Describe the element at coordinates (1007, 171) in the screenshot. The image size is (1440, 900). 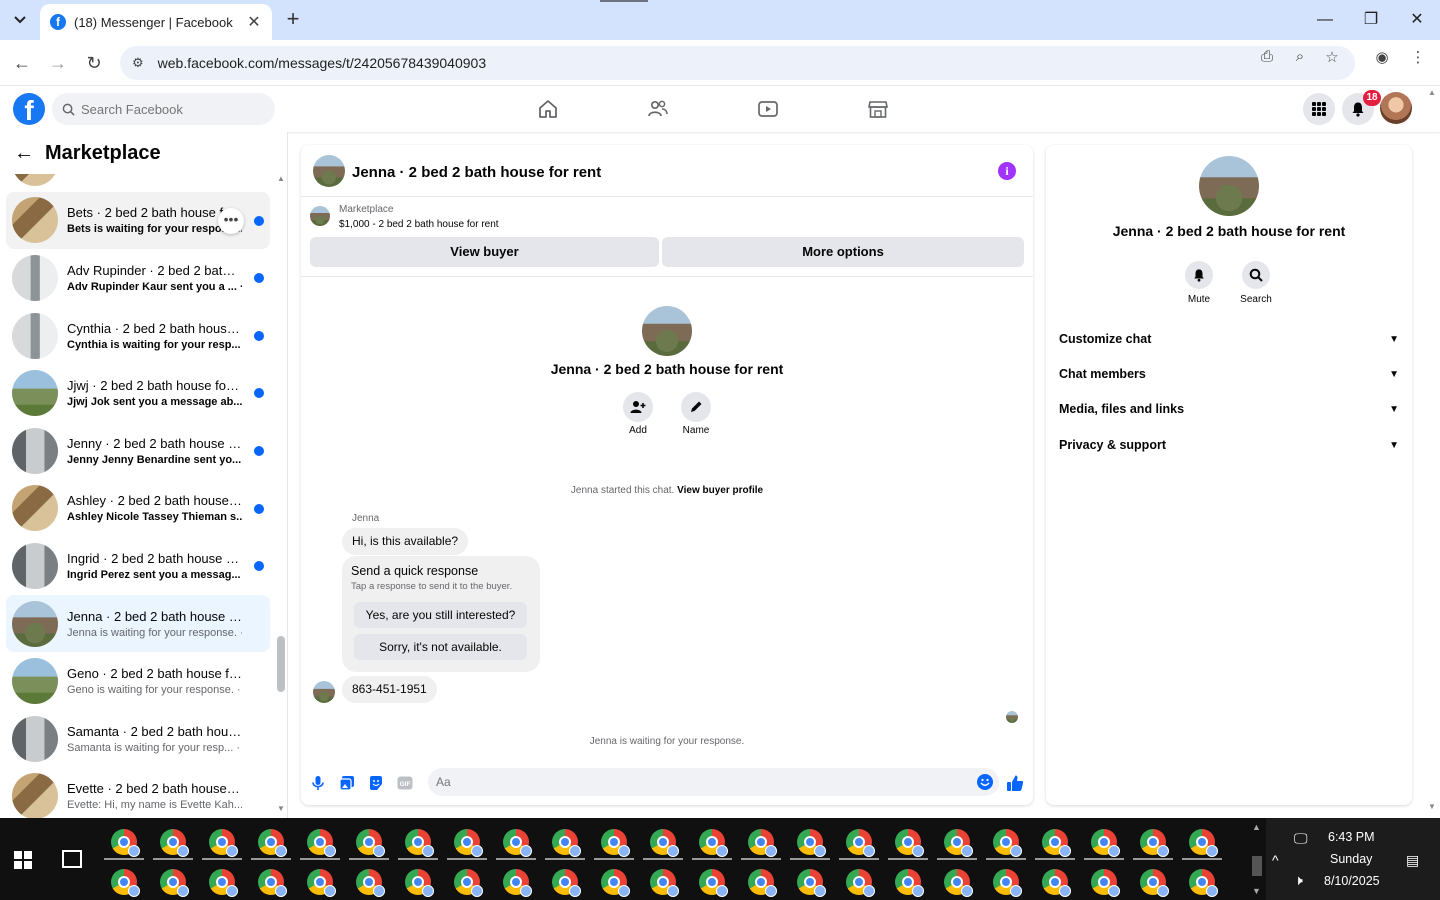
I see `info-icon: i` at that location.